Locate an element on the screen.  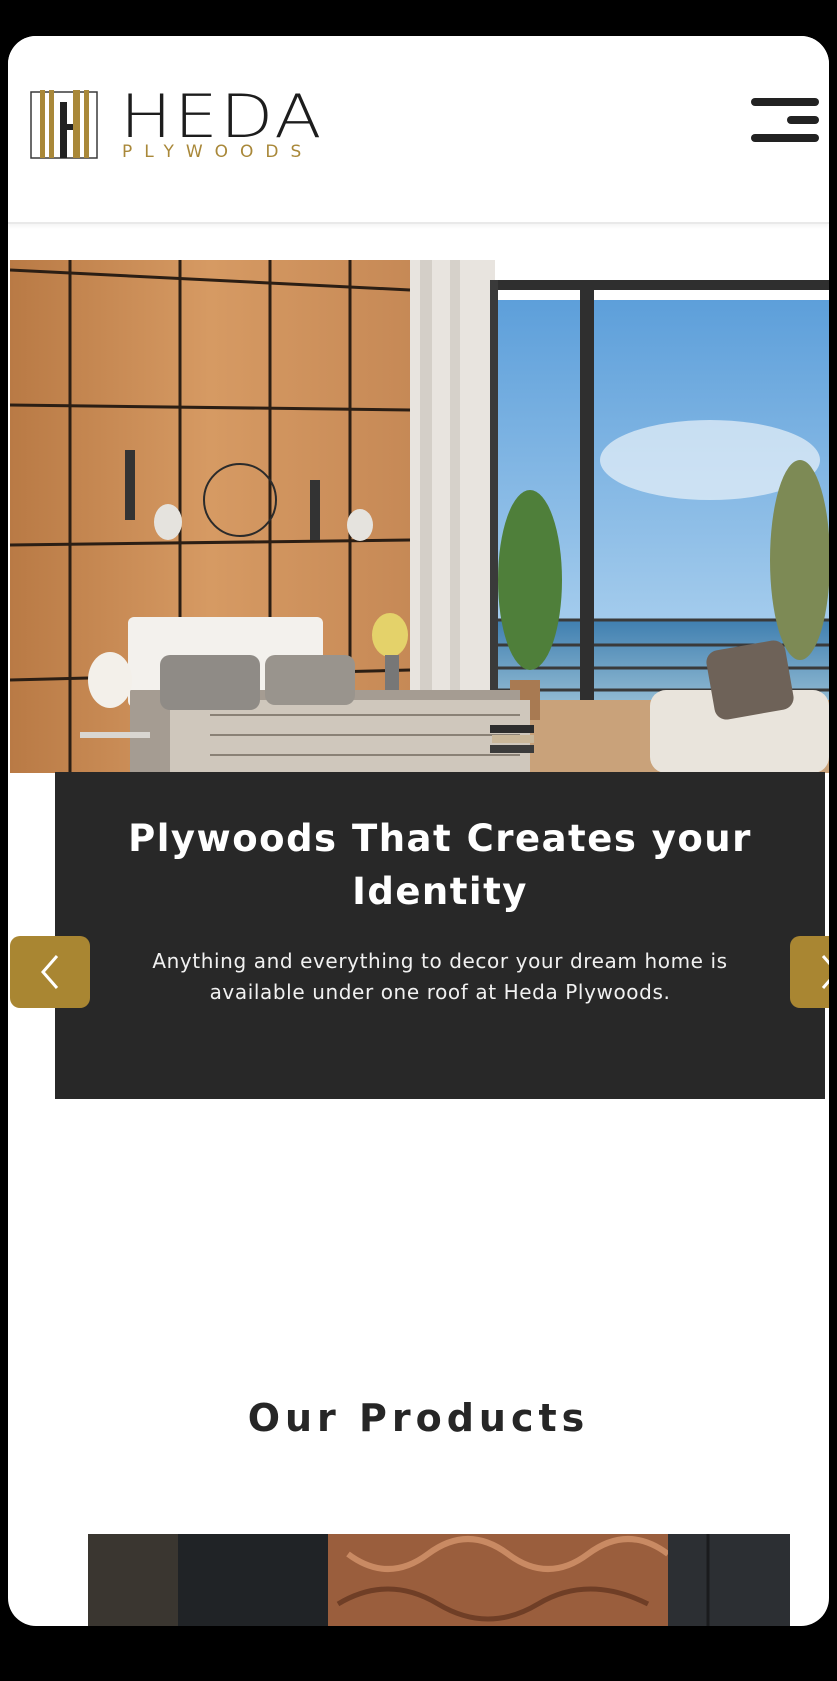
menu-bar-middle is located at coordinates (803, 120).